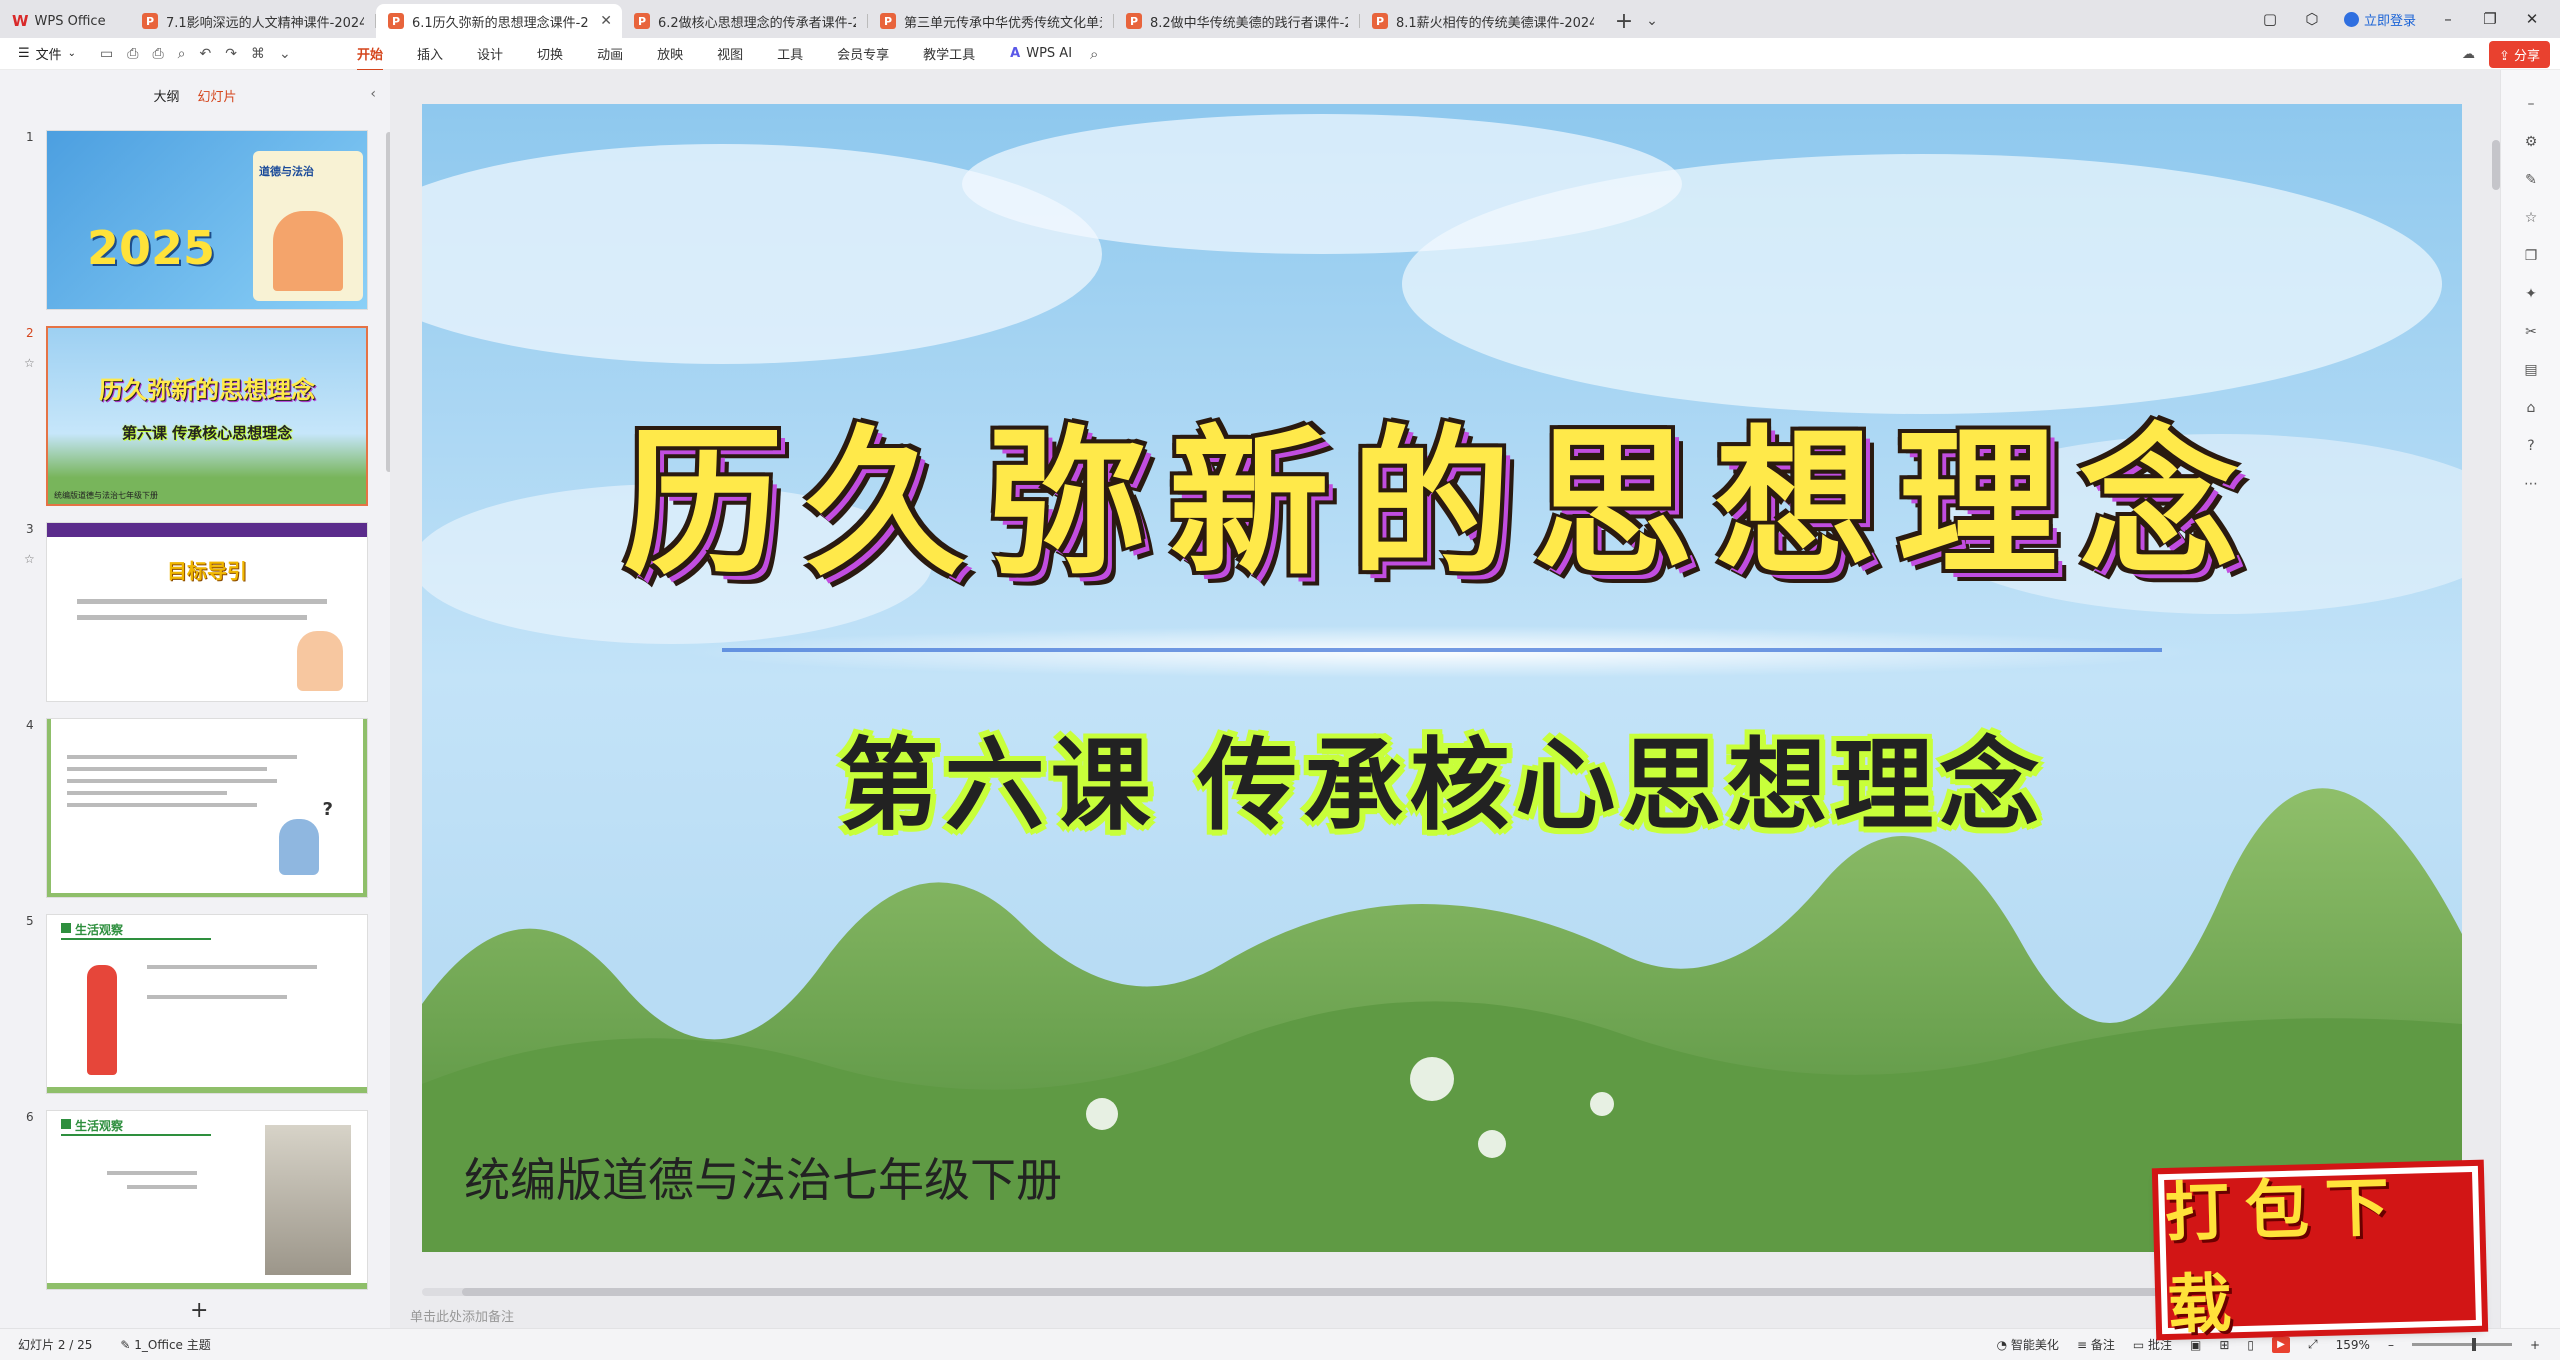 Image resolution: width=2560 pixels, height=1360 pixels. What do you see at coordinates (370, 57) in the screenshot?
I see `ribbon-tab-home: 开始` at bounding box center [370, 57].